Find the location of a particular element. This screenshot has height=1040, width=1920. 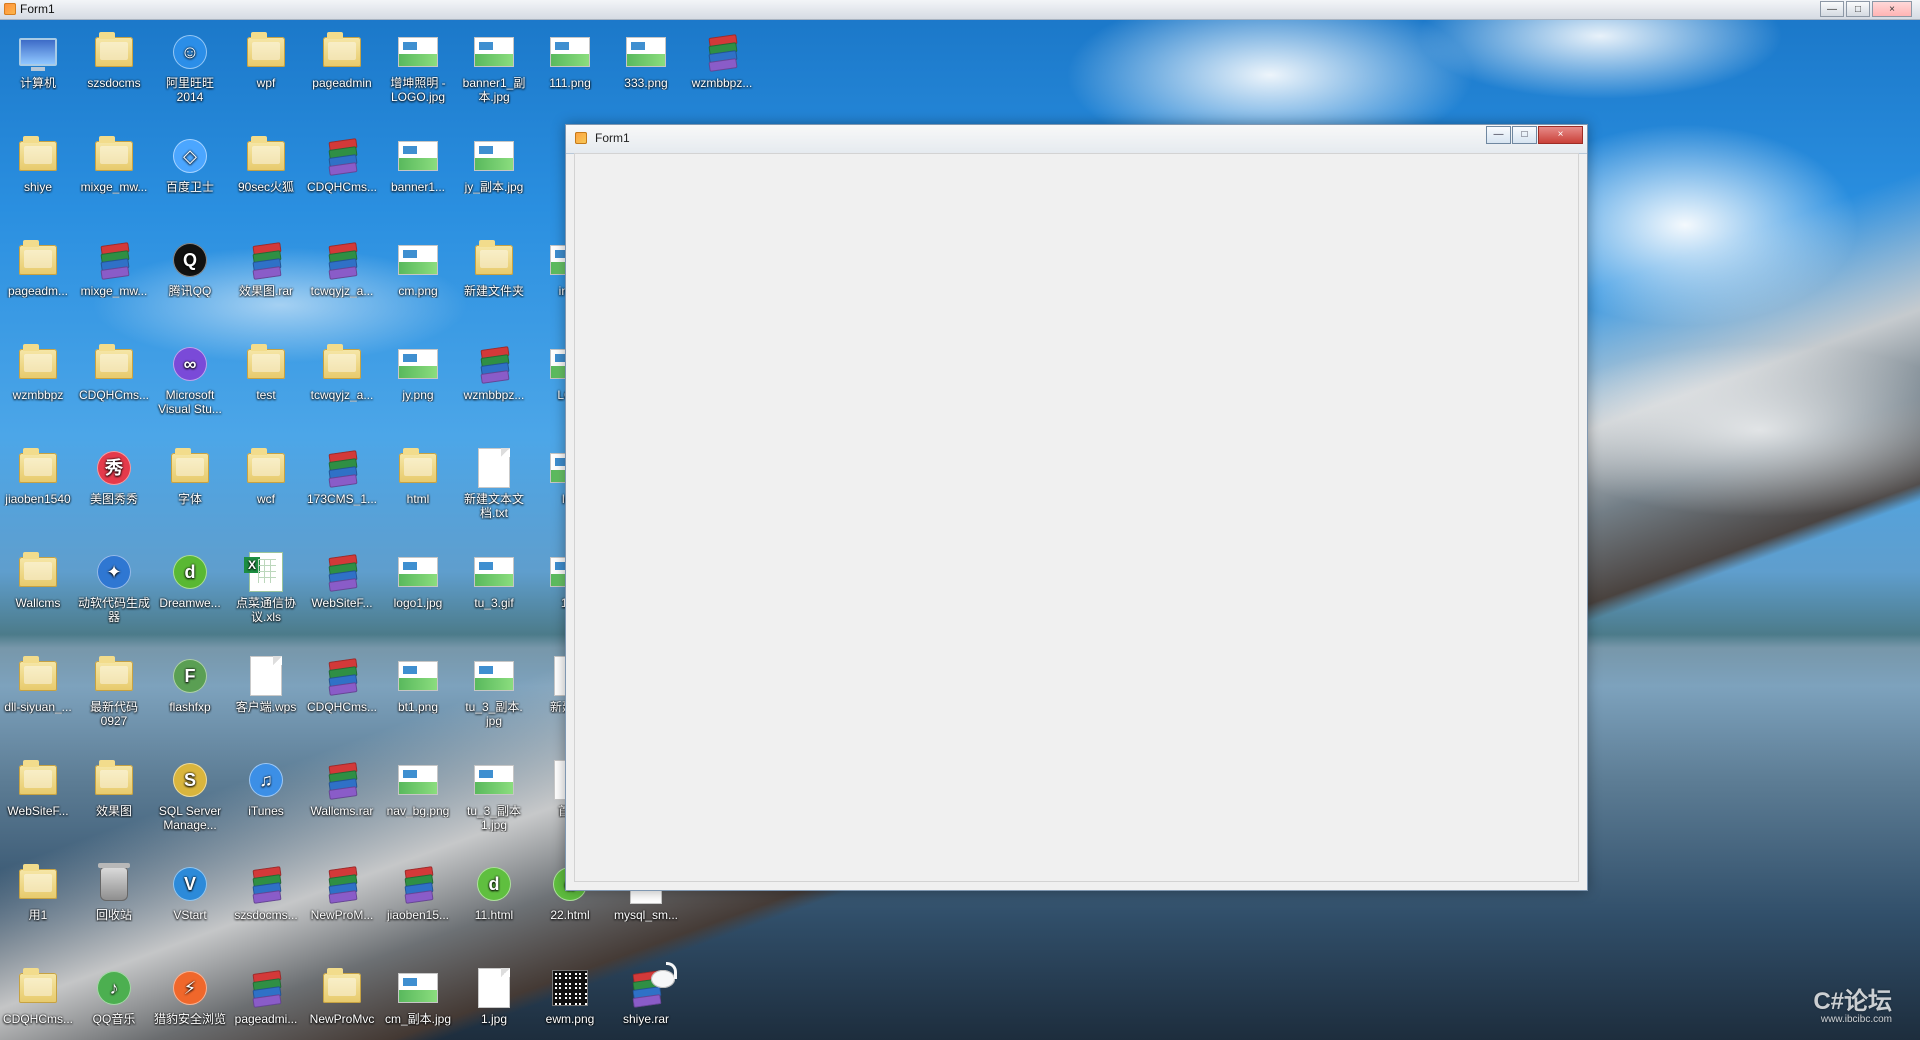

desktop-icon-html-folder: html is located at coordinates (418, 476).